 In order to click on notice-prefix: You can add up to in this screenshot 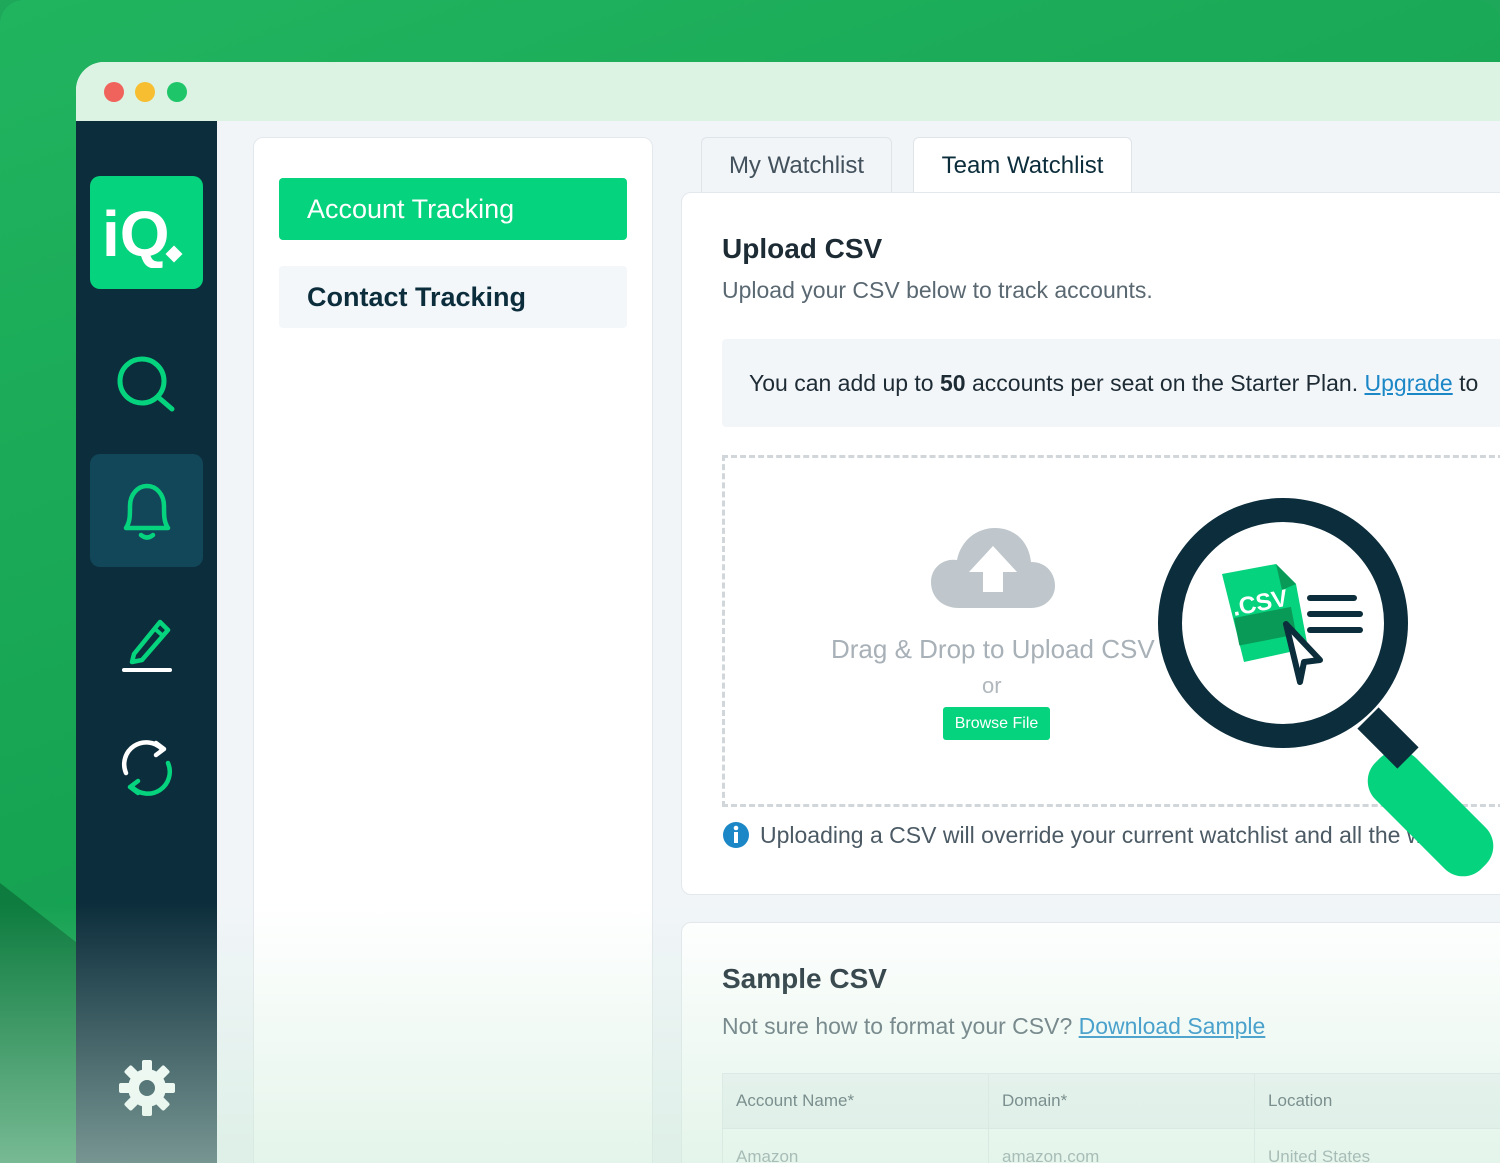, I will do `click(844, 382)`.